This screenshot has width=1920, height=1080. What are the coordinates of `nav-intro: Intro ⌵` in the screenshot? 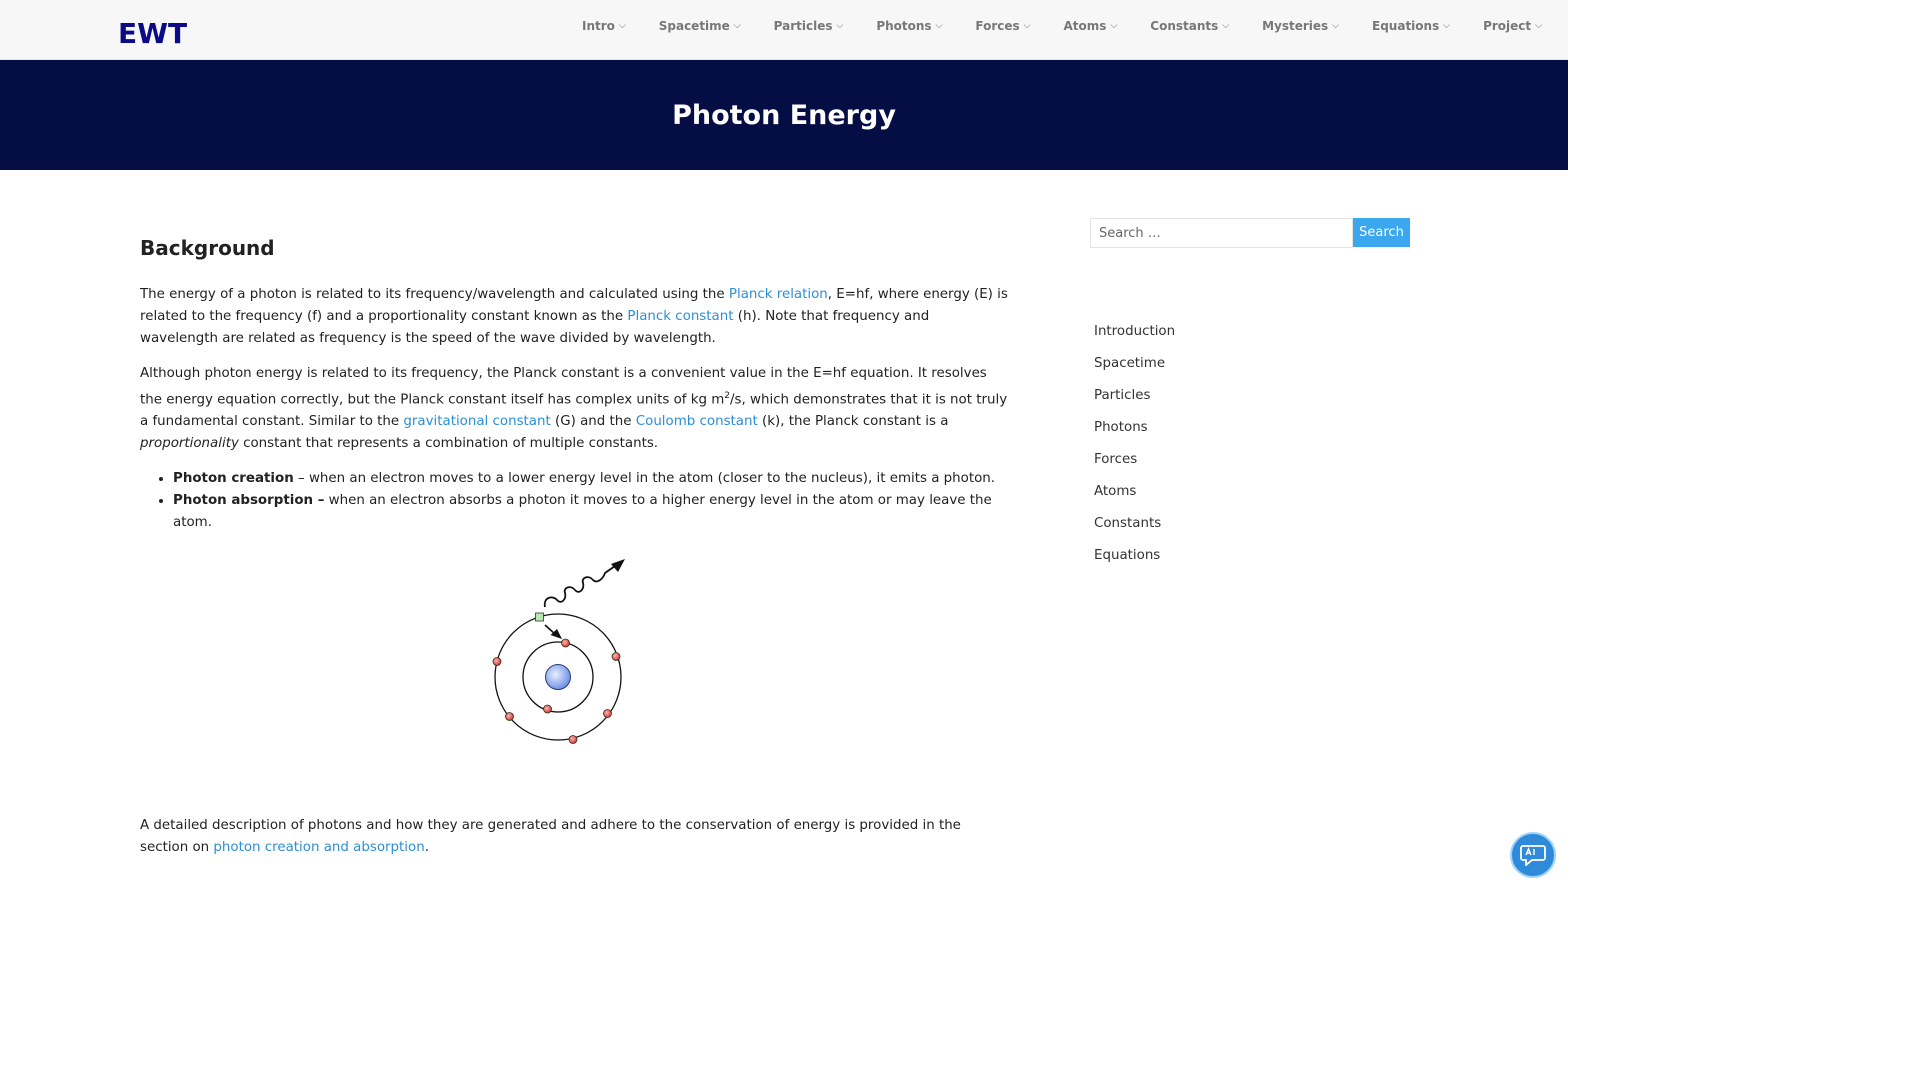 It's located at (604, 26).